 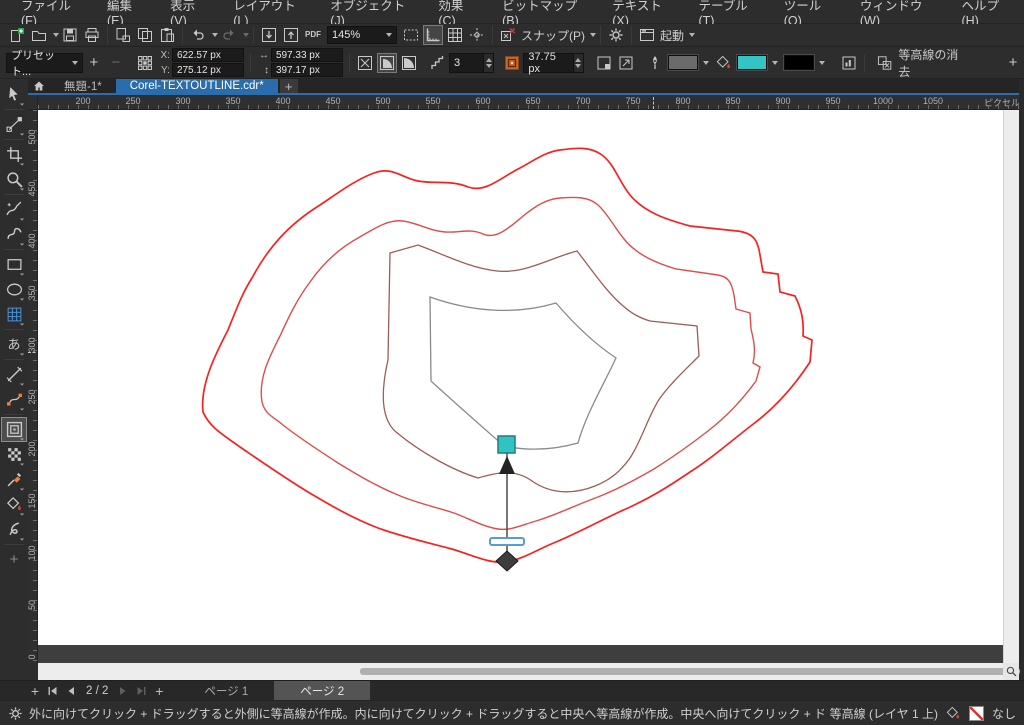 I want to click on contour-offset-icon, so click(x=512, y=63).